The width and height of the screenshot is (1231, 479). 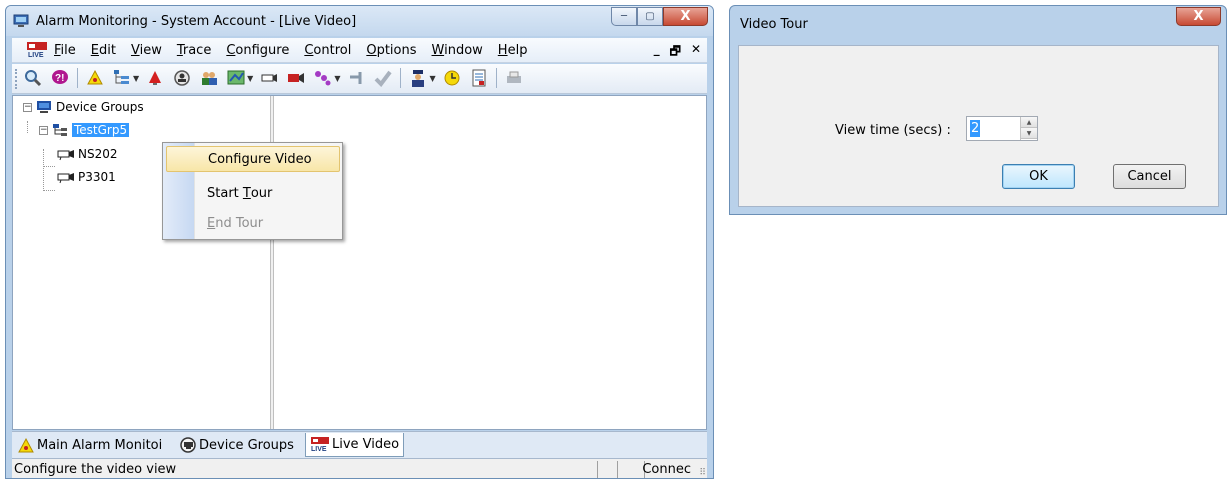 What do you see at coordinates (1198, 16) in the screenshot?
I see `dialog-close-button: X` at bounding box center [1198, 16].